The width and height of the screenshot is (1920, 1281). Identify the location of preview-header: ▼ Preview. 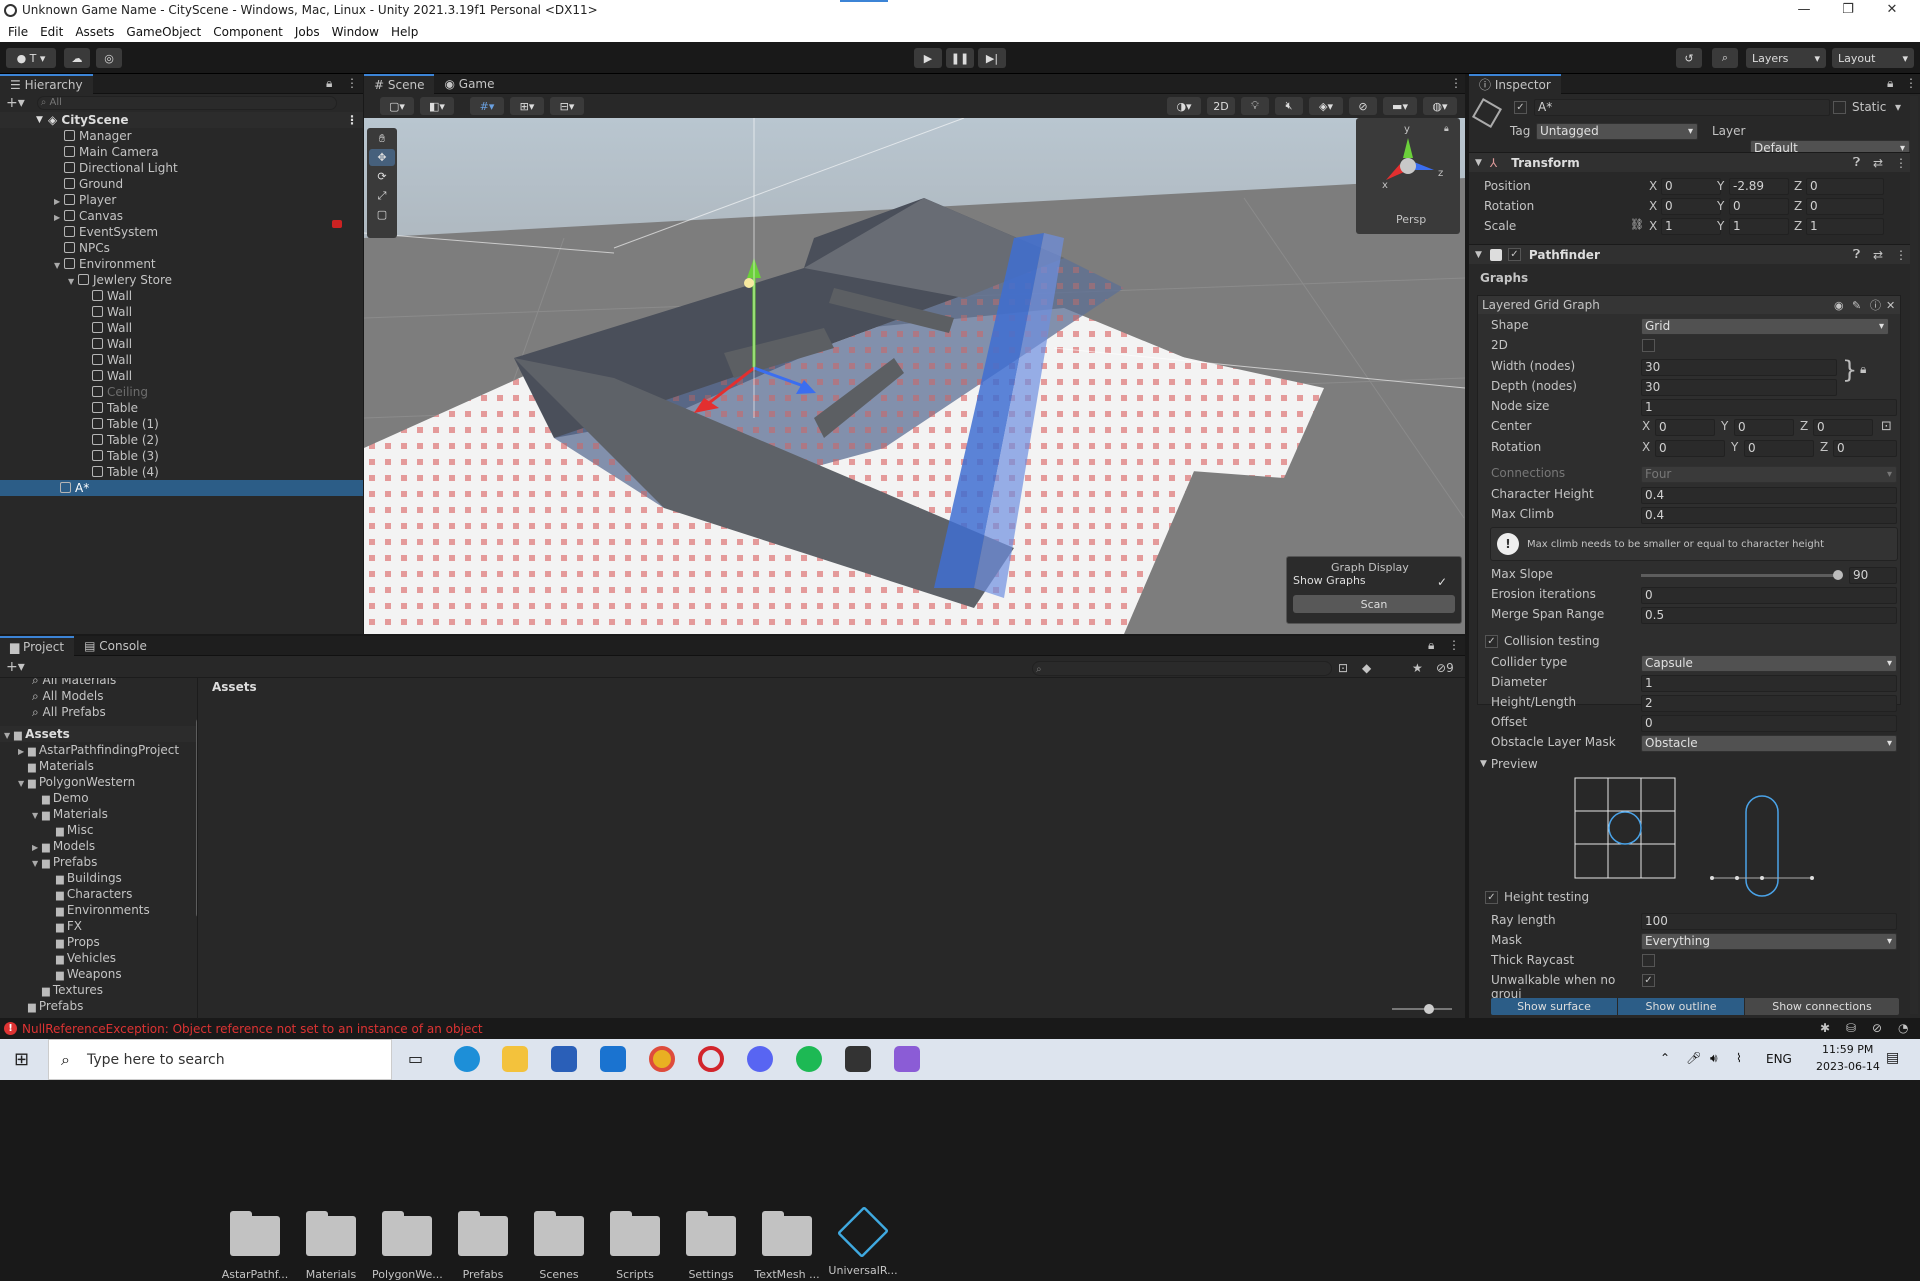
(1509, 764).